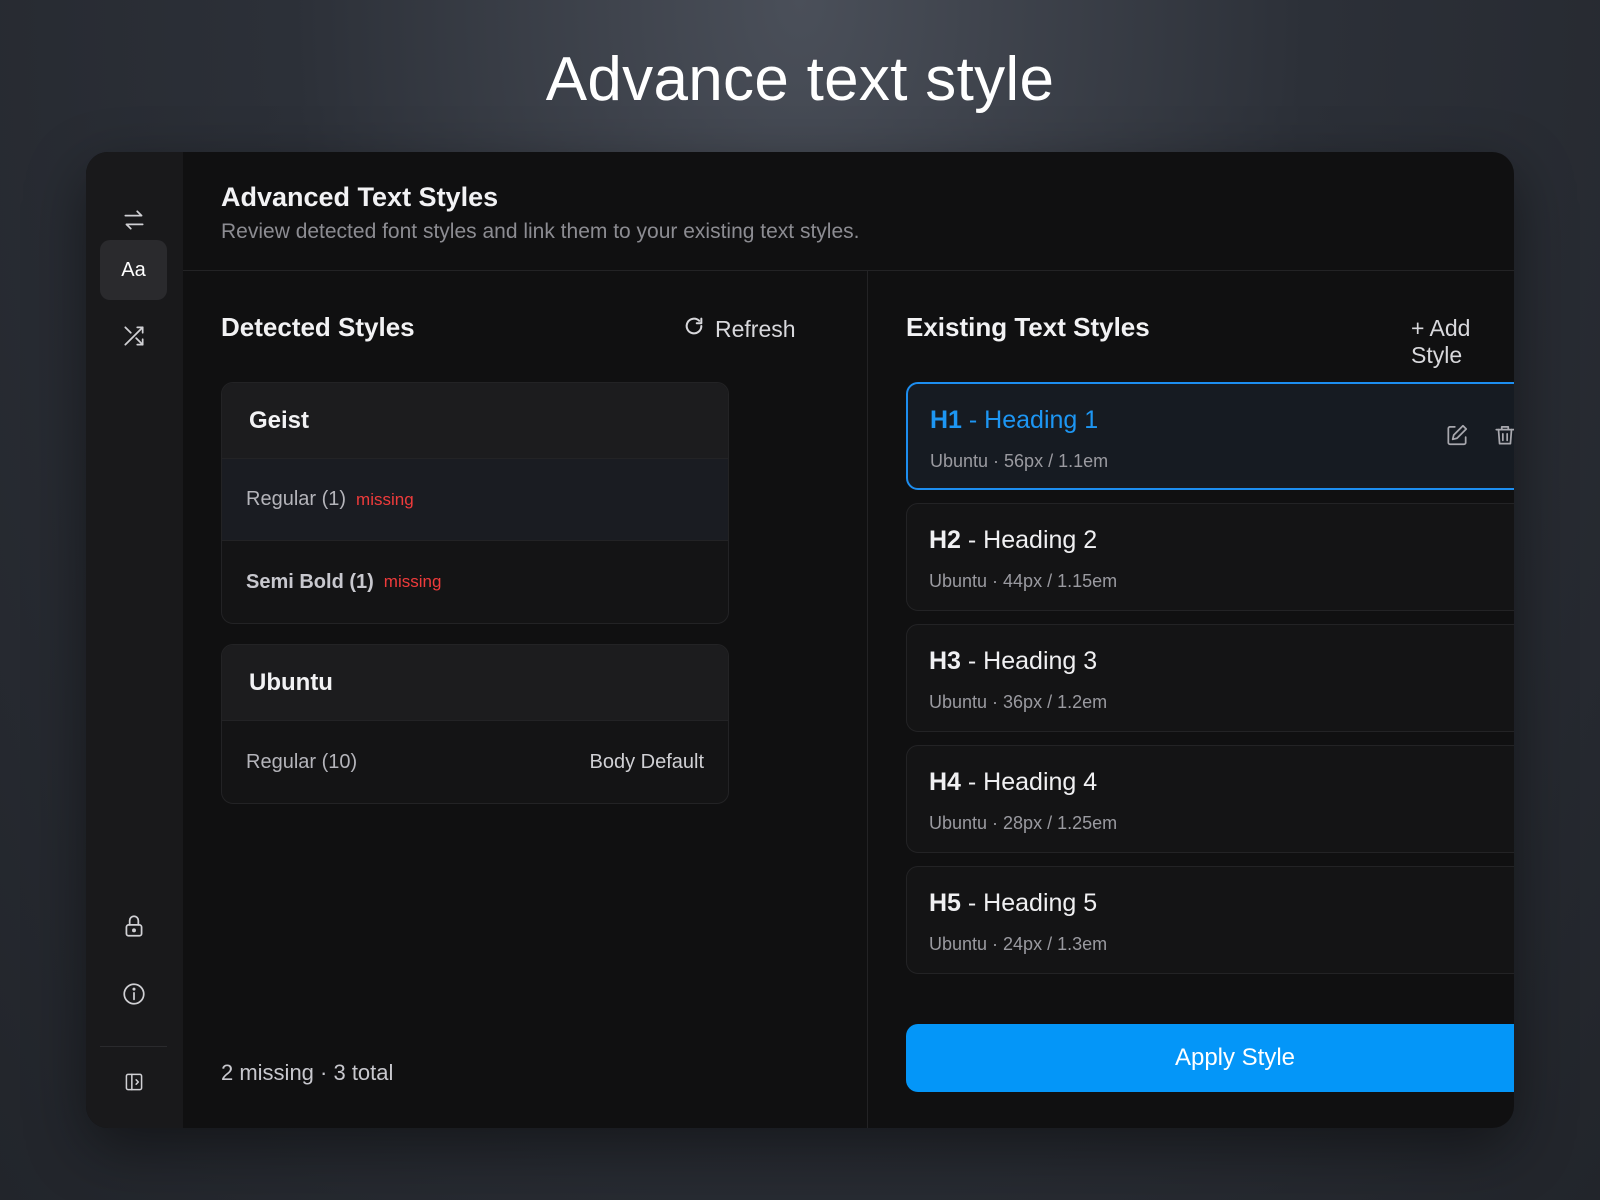 The height and width of the screenshot is (1200, 1600). I want to click on font-row-ubuntu-regular: Regular (10) Body Default, so click(475, 762).